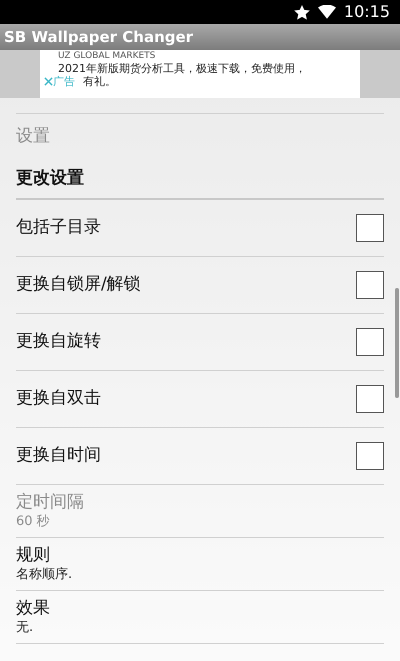 This screenshot has height=661, width=400. What do you see at coordinates (25, 628) in the screenshot?
I see `setting-summary: 无.` at bounding box center [25, 628].